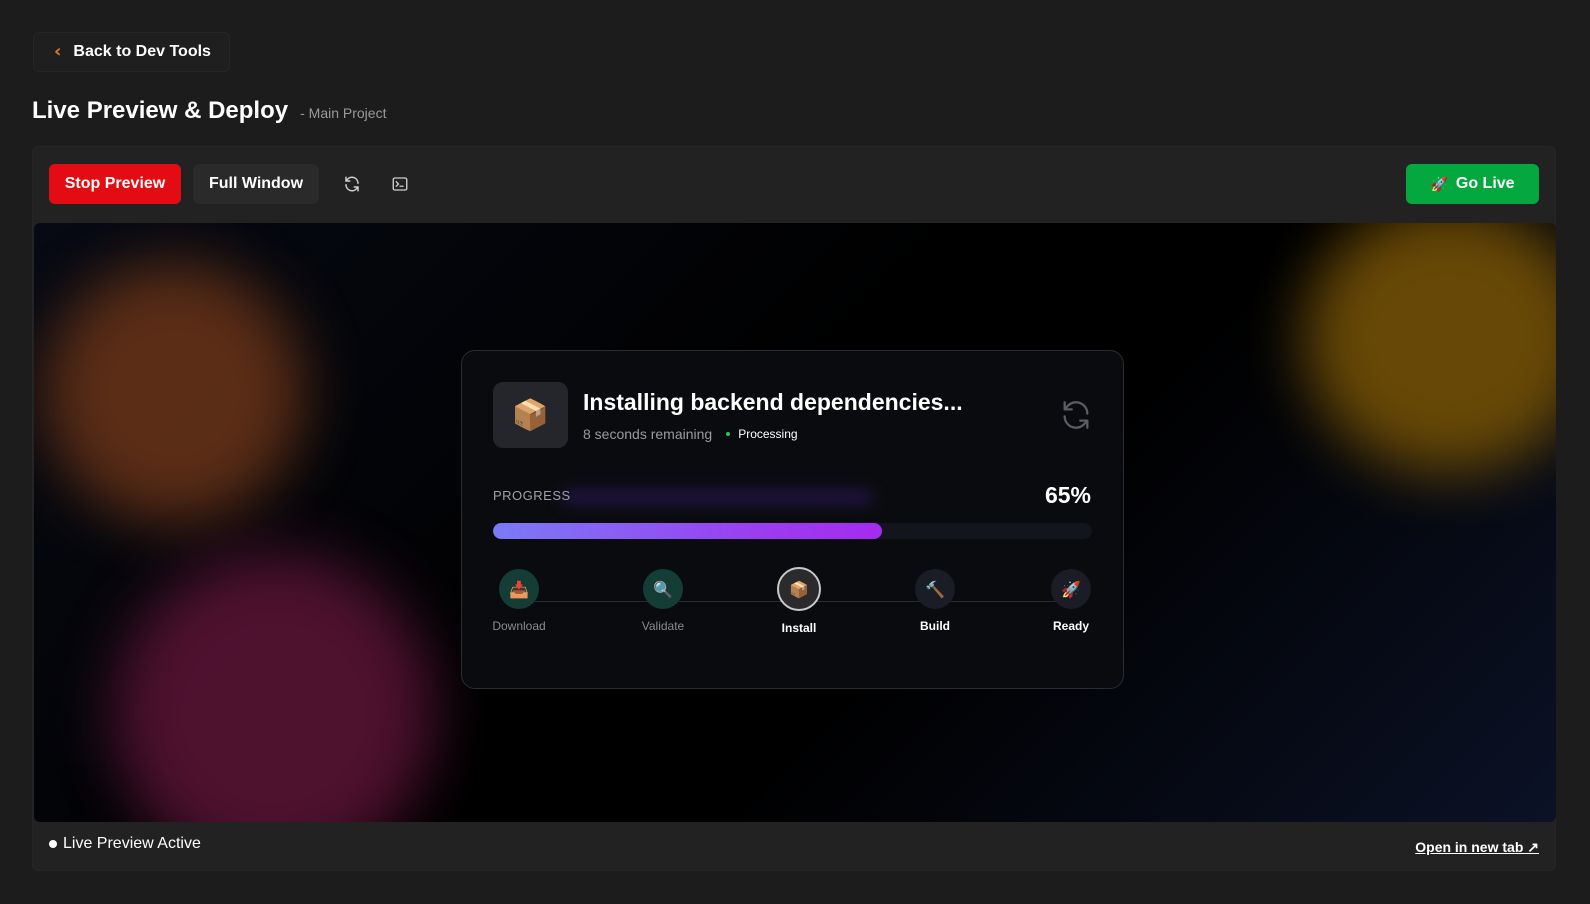 The image size is (1590, 904). I want to click on terminal-icon, so click(400, 184).